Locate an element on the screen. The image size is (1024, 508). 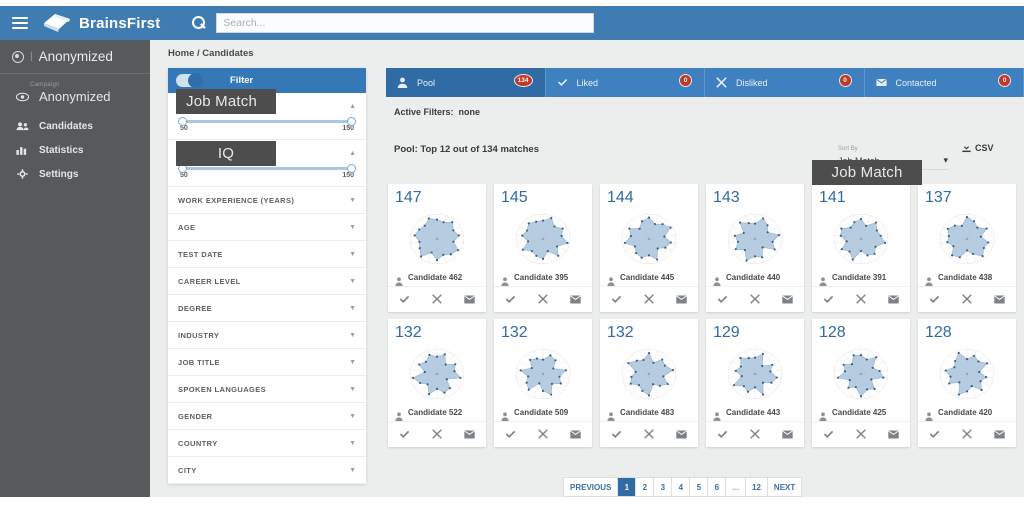
pagination-page-3: 3 is located at coordinates (663, 487).